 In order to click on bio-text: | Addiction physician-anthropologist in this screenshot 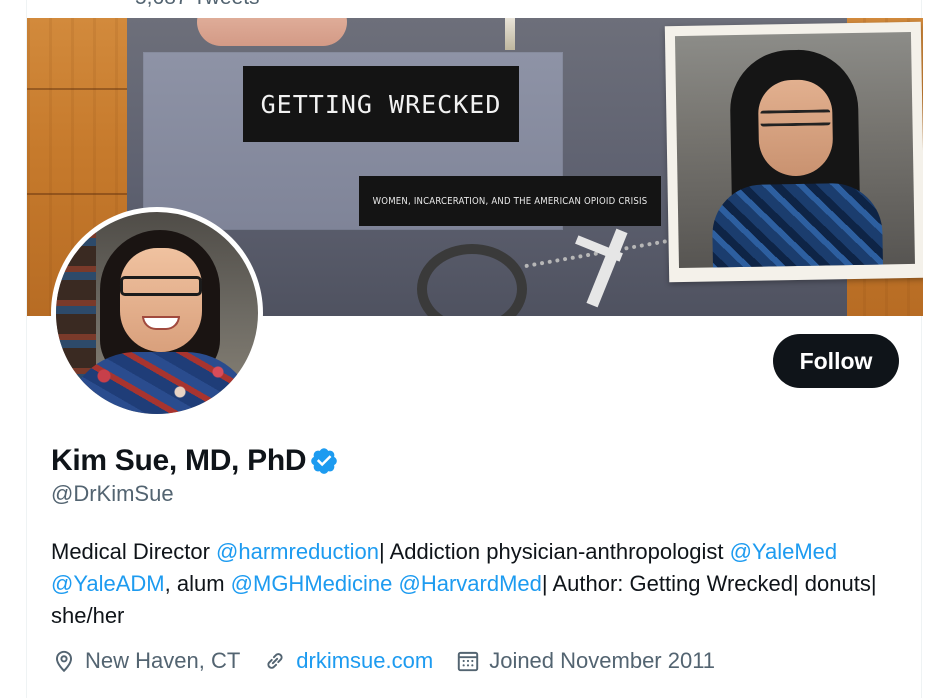, I will do `click(554, 551)`.